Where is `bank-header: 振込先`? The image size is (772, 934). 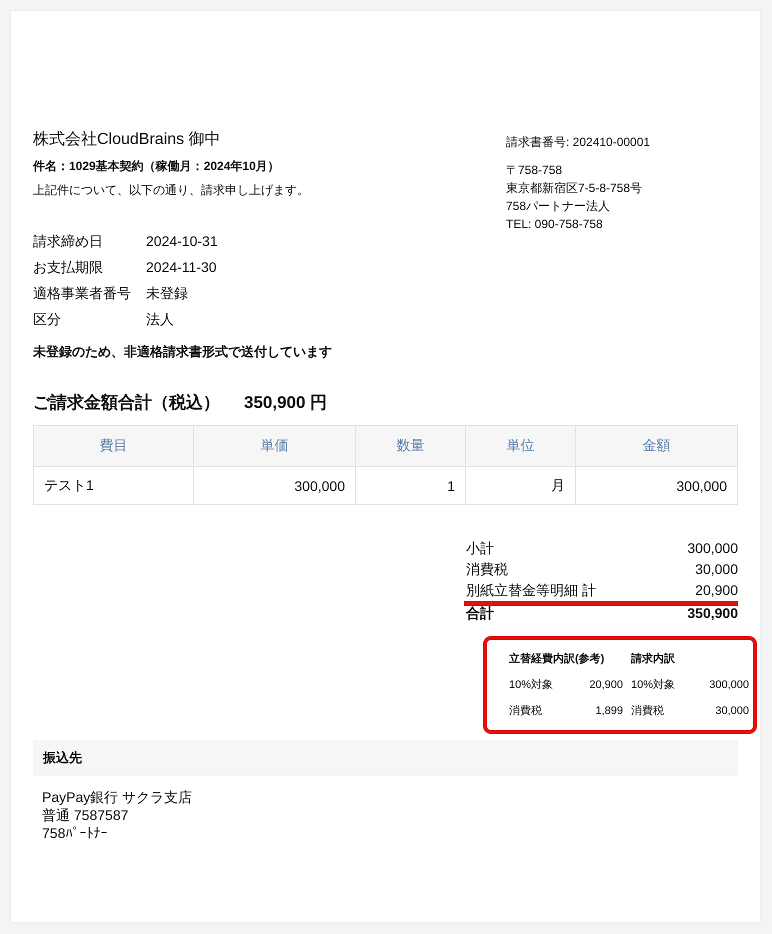 bank-header: 振込先 is located at coordinates (385, 758).